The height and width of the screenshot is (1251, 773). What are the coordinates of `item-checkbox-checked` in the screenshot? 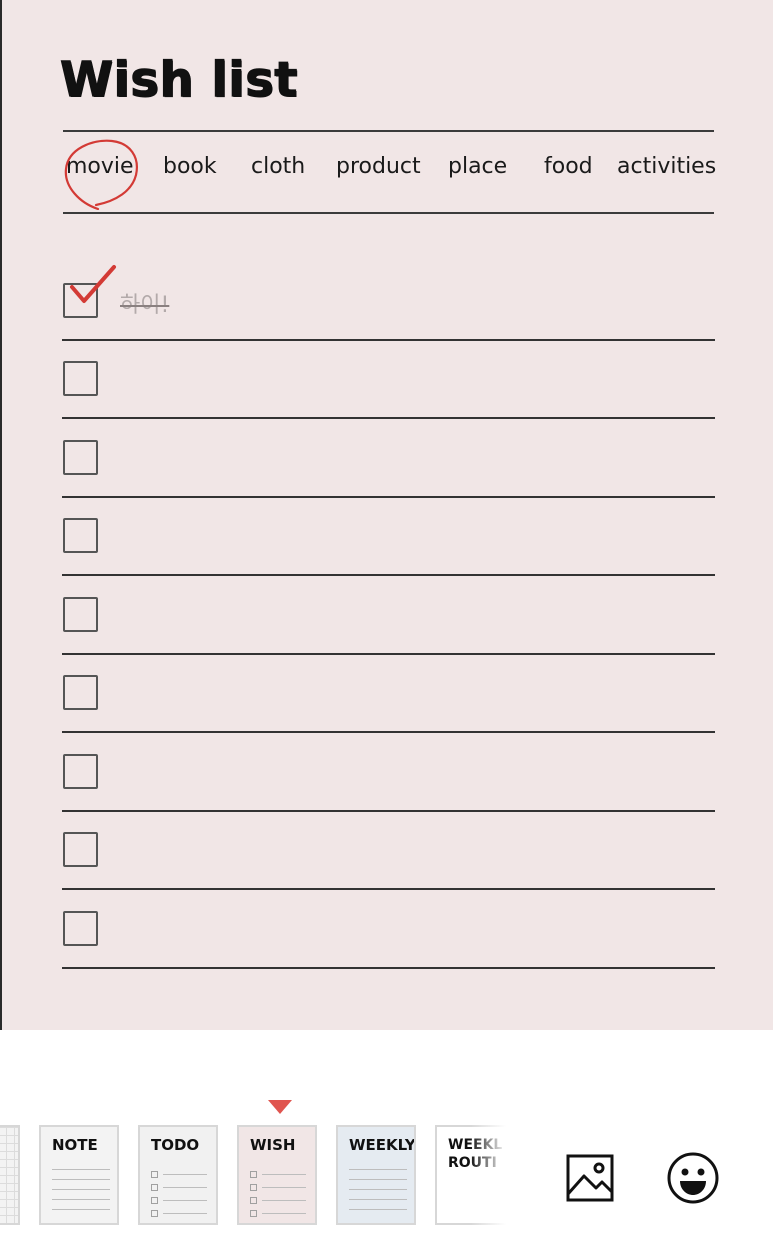 It's located at (80, 300).